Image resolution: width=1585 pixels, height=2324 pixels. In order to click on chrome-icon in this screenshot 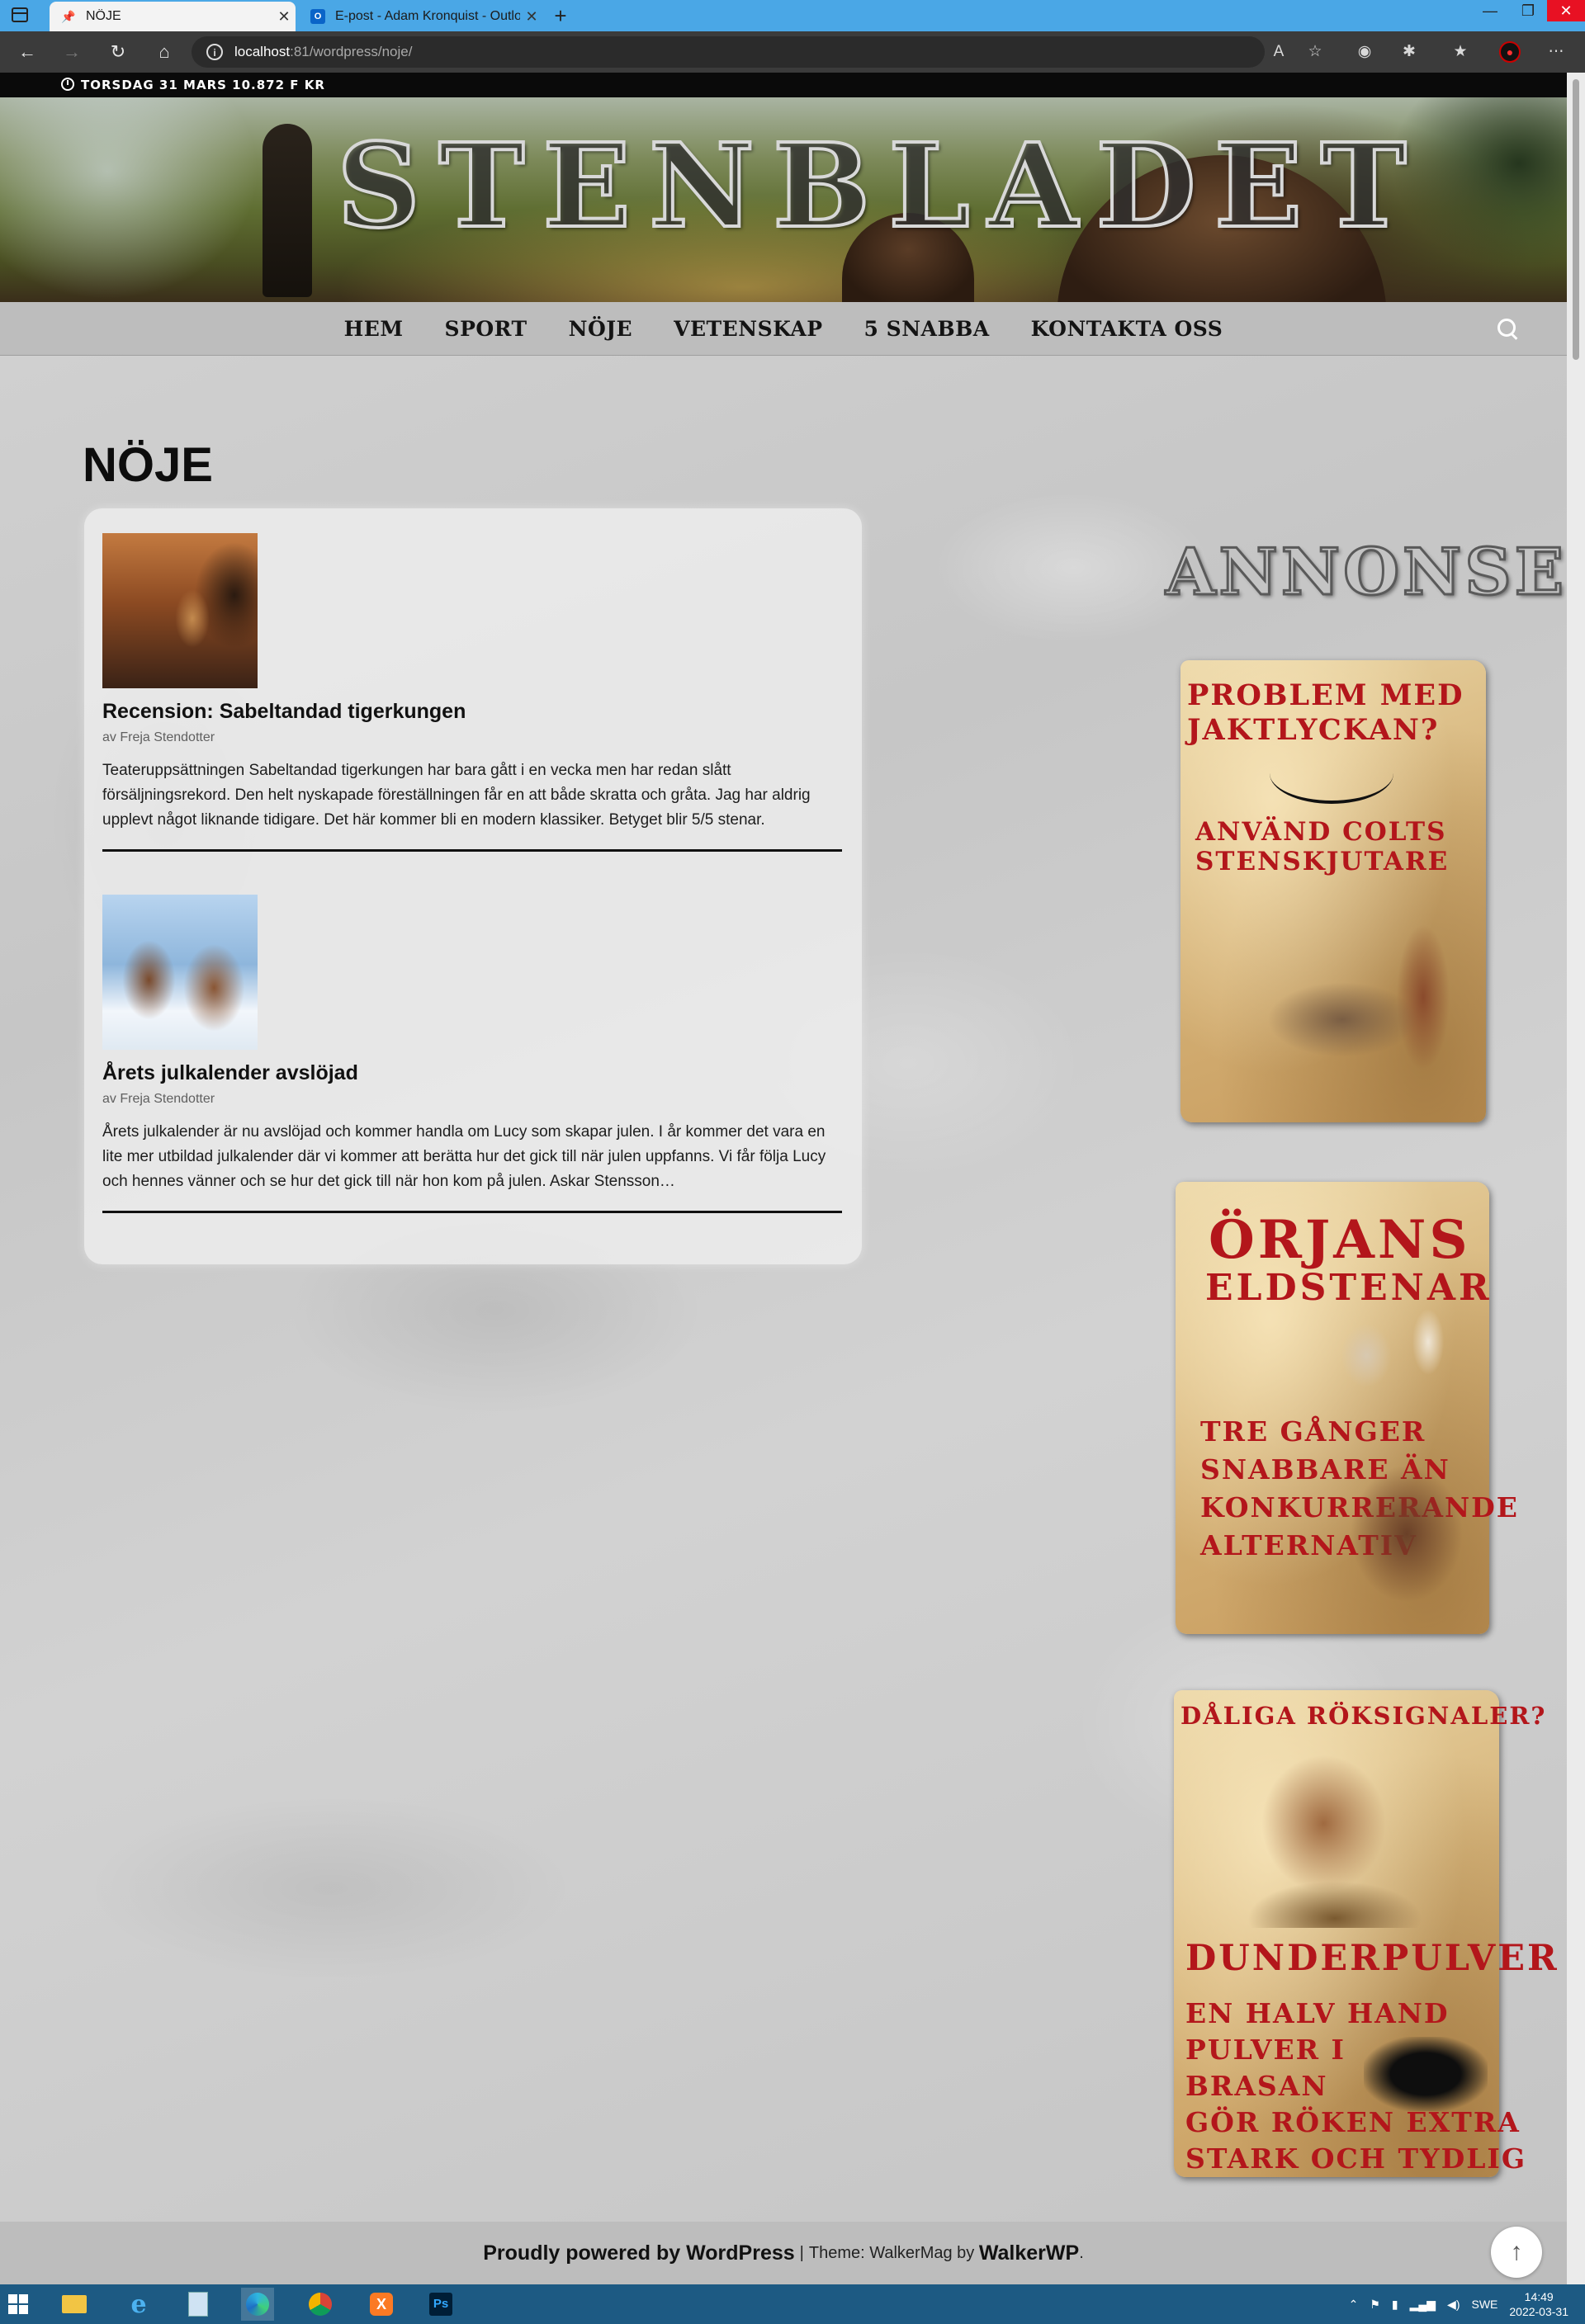, I will do `click(321, 2304)`.